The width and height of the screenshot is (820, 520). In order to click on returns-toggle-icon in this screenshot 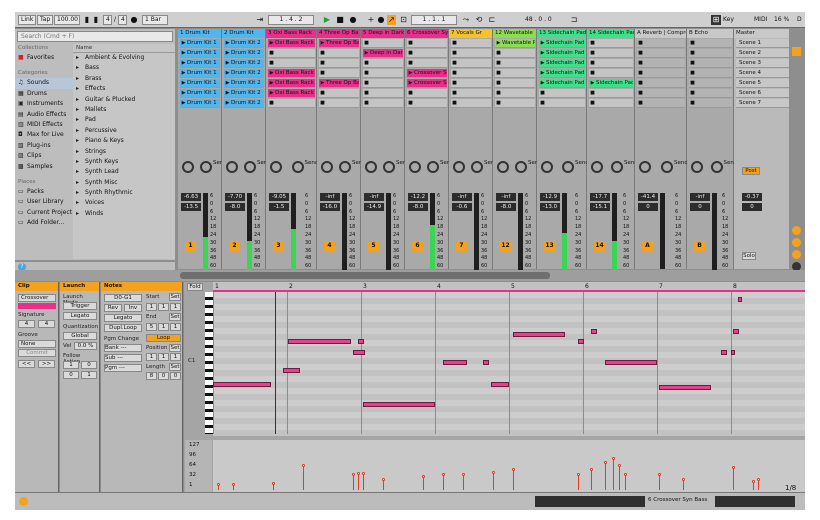, I will do `click(796, 242)`.